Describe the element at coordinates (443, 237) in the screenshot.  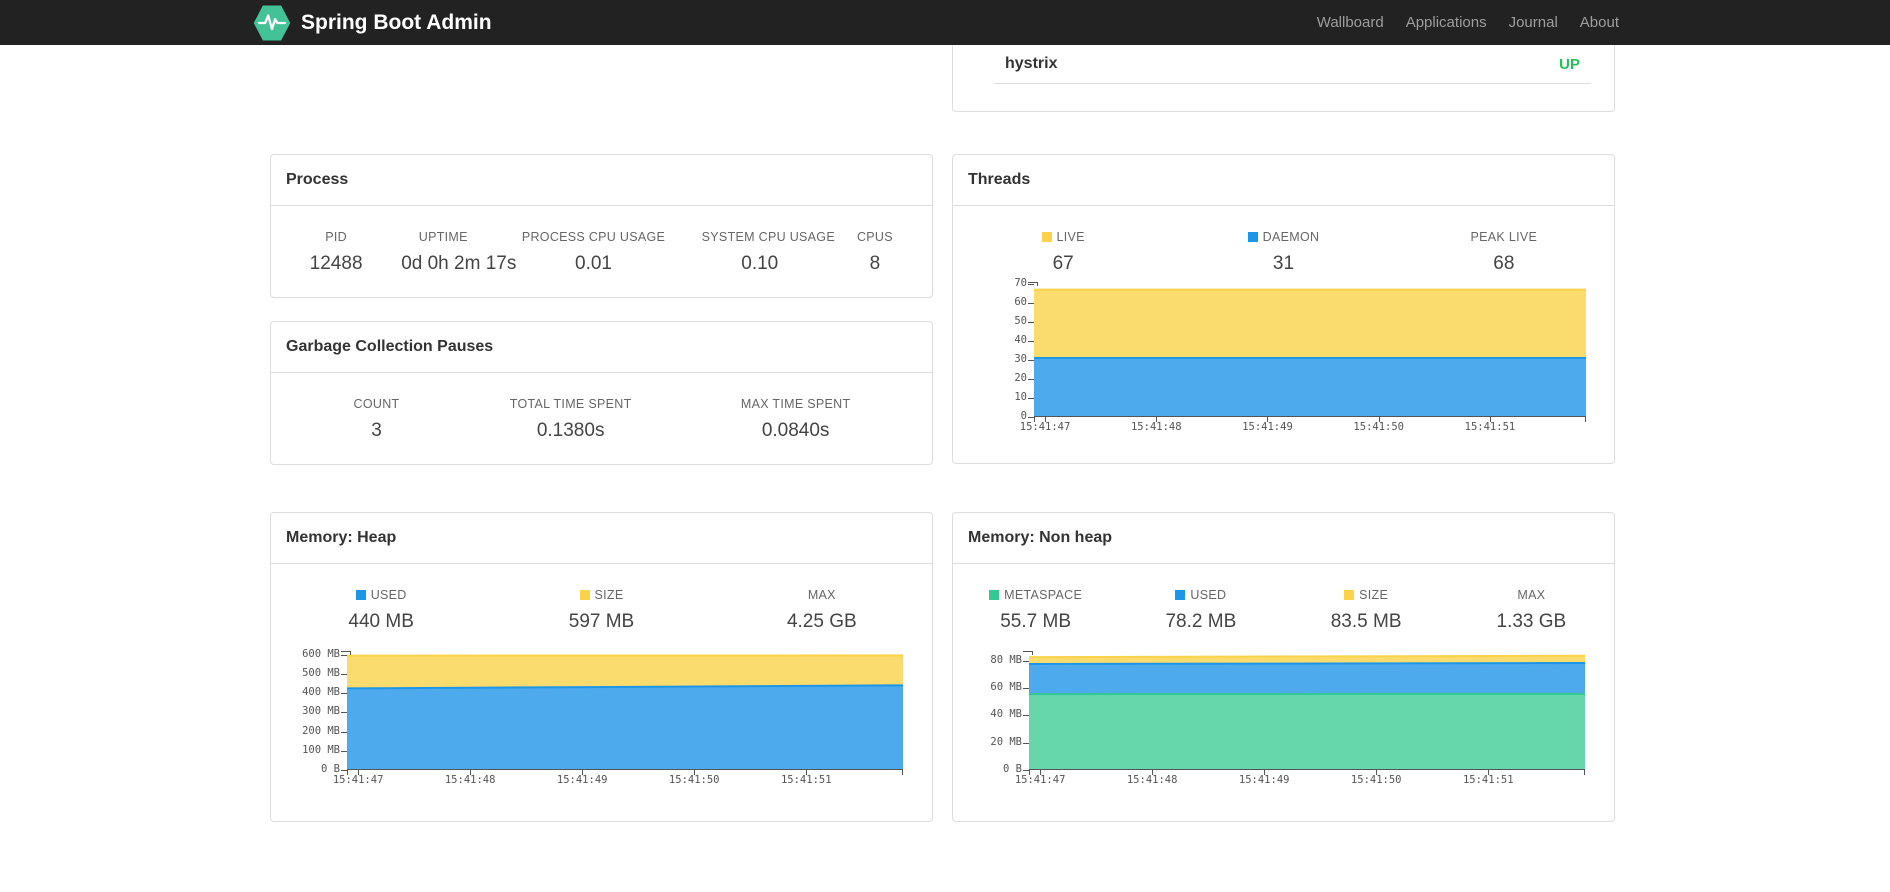
I see `stat-label: UPTIME` at that location.